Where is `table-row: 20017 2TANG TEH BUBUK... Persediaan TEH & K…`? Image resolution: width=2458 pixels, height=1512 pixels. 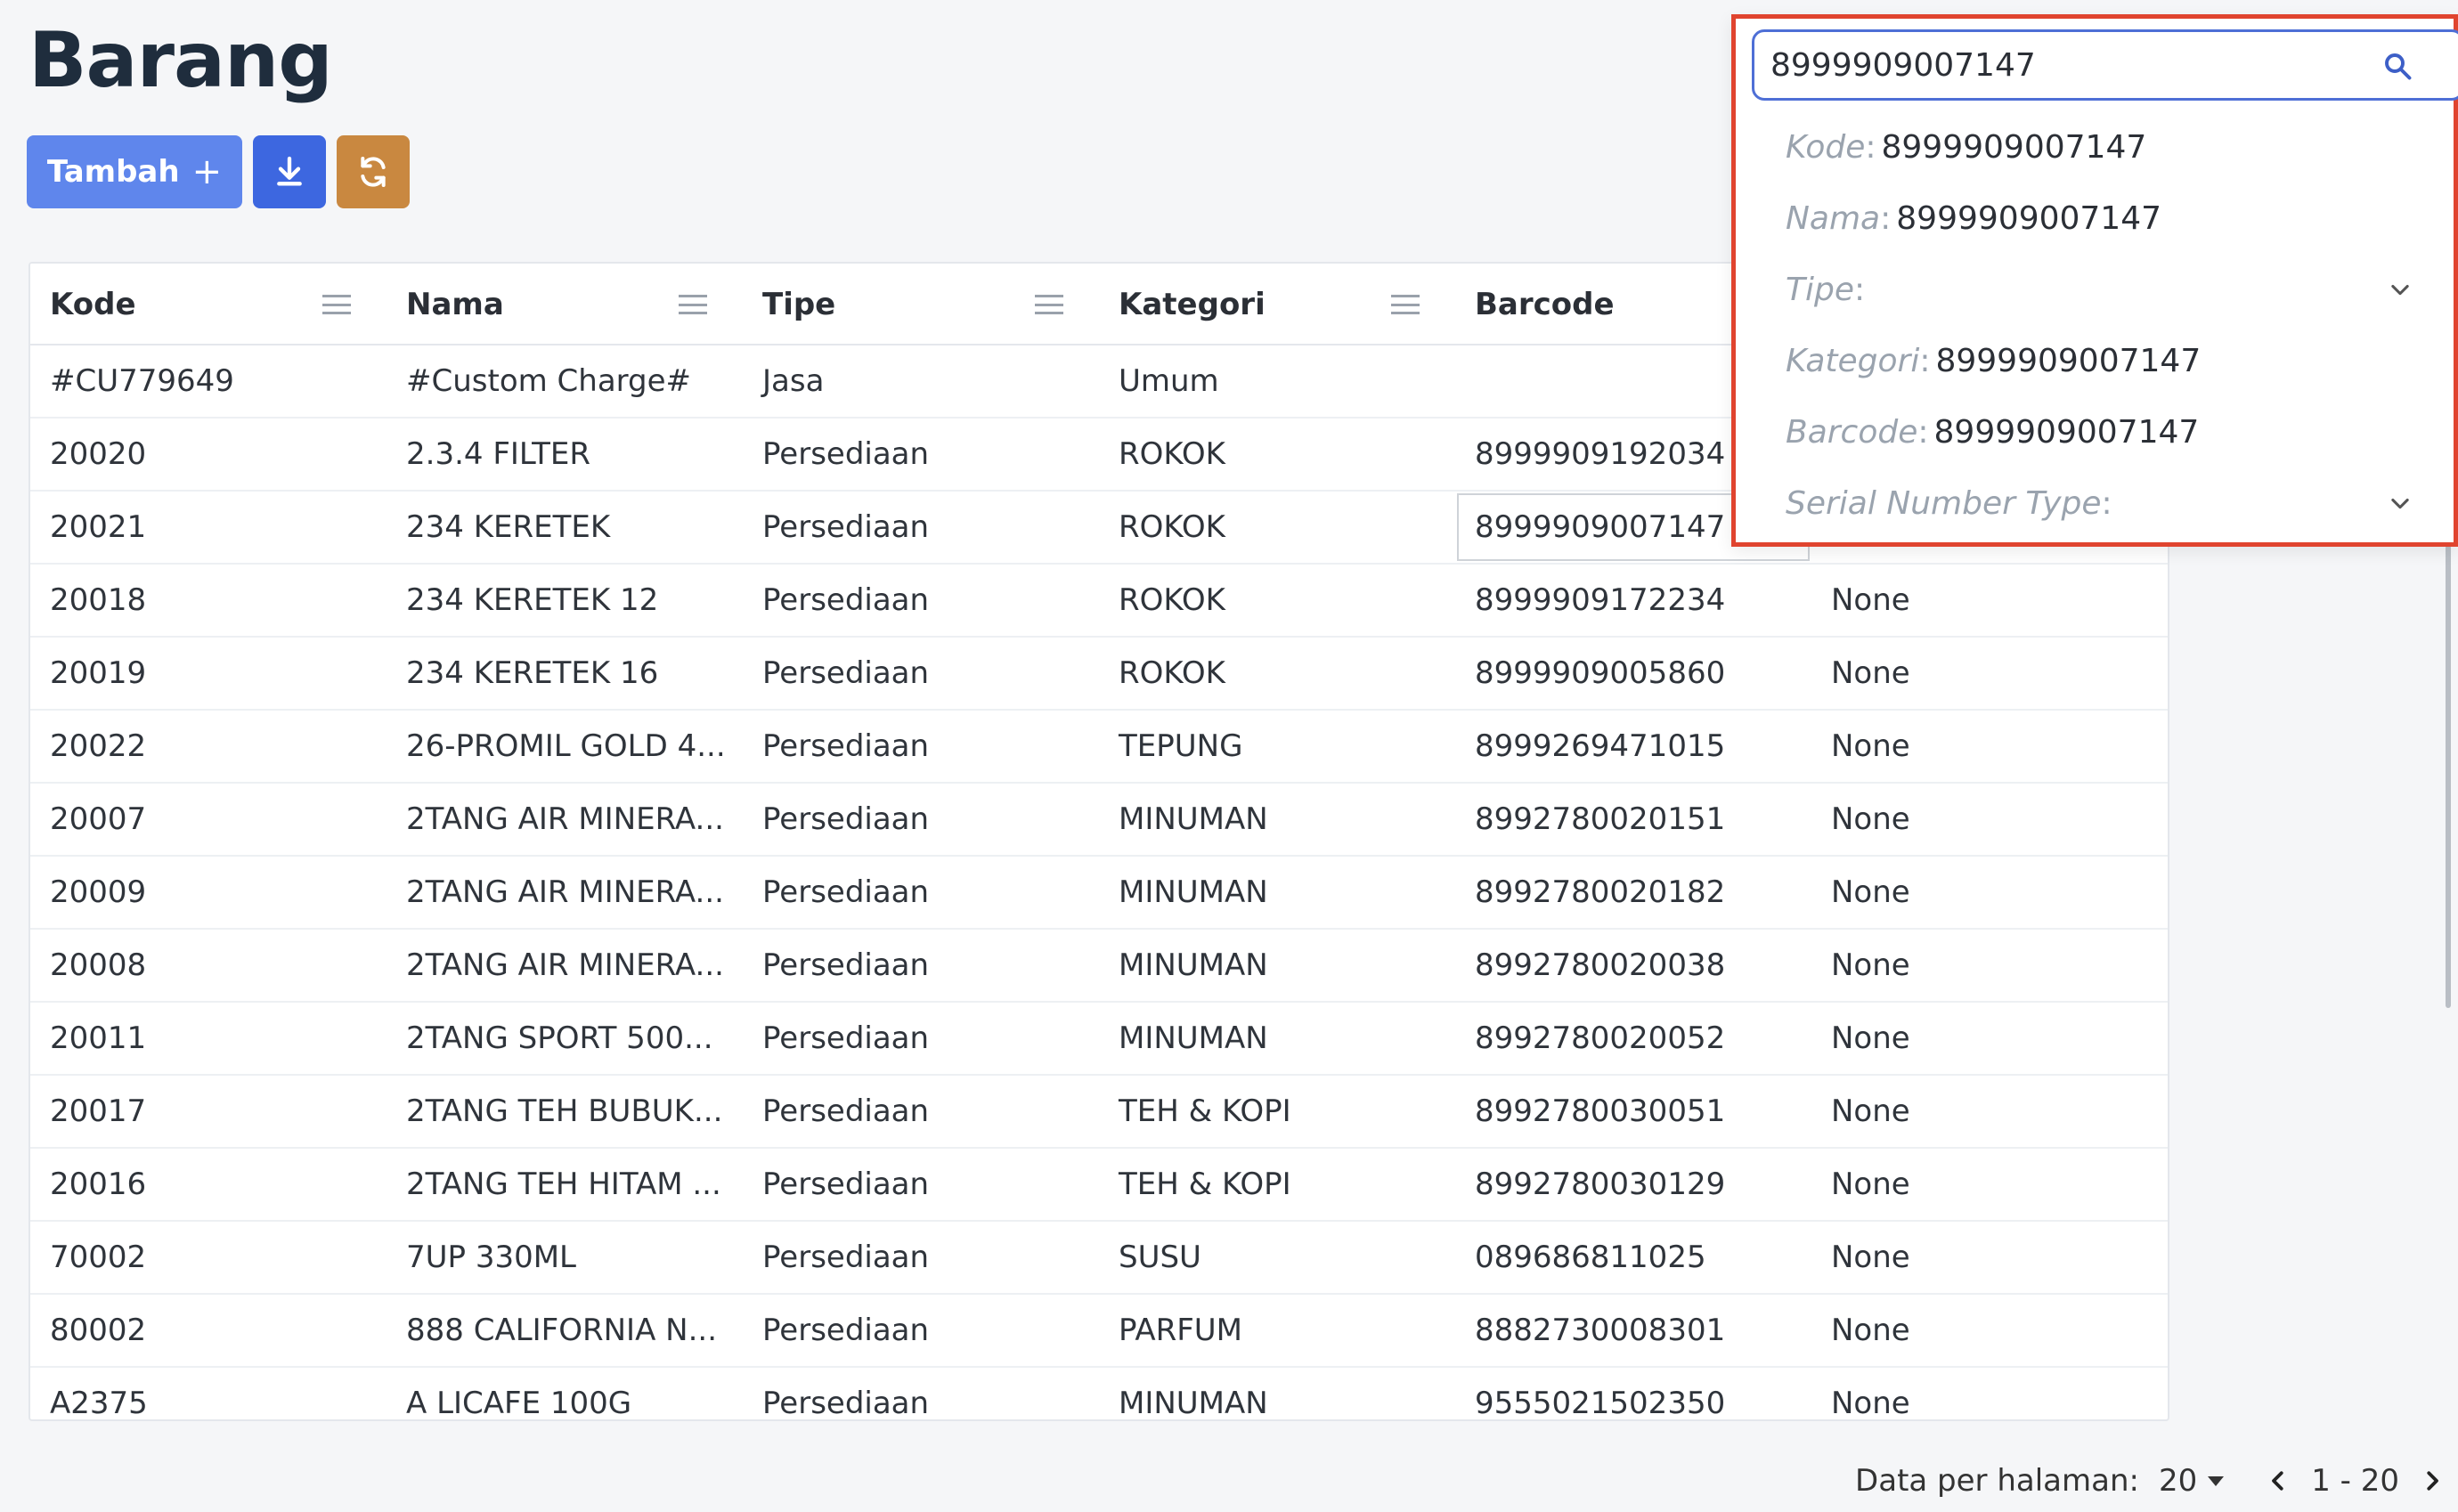
table-row: 20017 2TANG TEH BUBUK... Persediaan TEH & K… is located at coordinates (1099, 1112).